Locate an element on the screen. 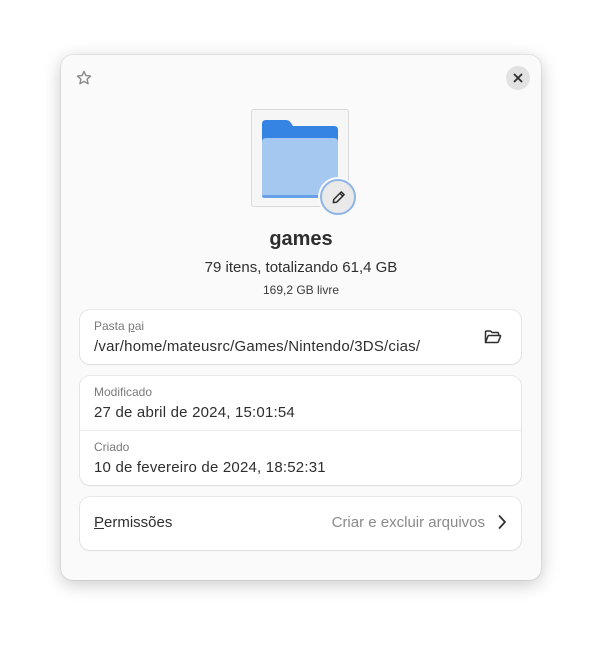 The width and height of the screenshot is (602, 648). star-outline-icon is located at coordinates (84, 77).